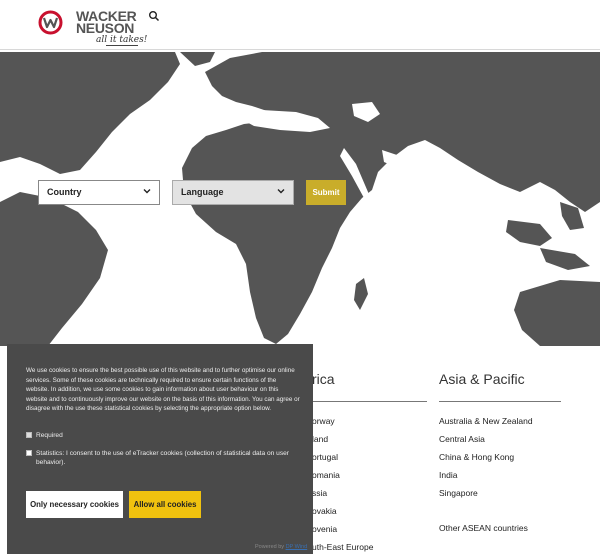  Describe the element at coordinates (326, 475) in the screenshot. I see `region-link: omania` at that location.